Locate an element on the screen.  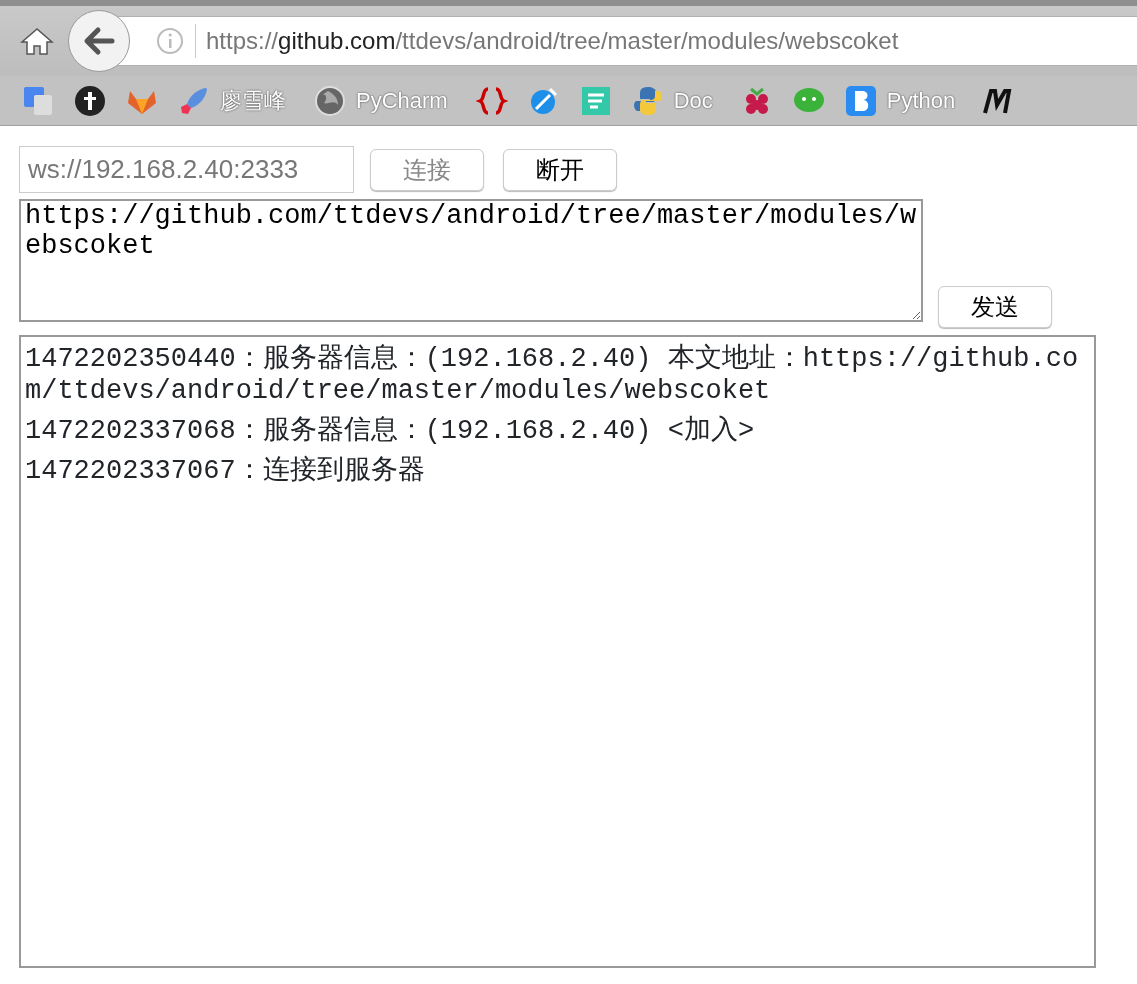
bookmark-label: Python is located at coordinates (921, 101).